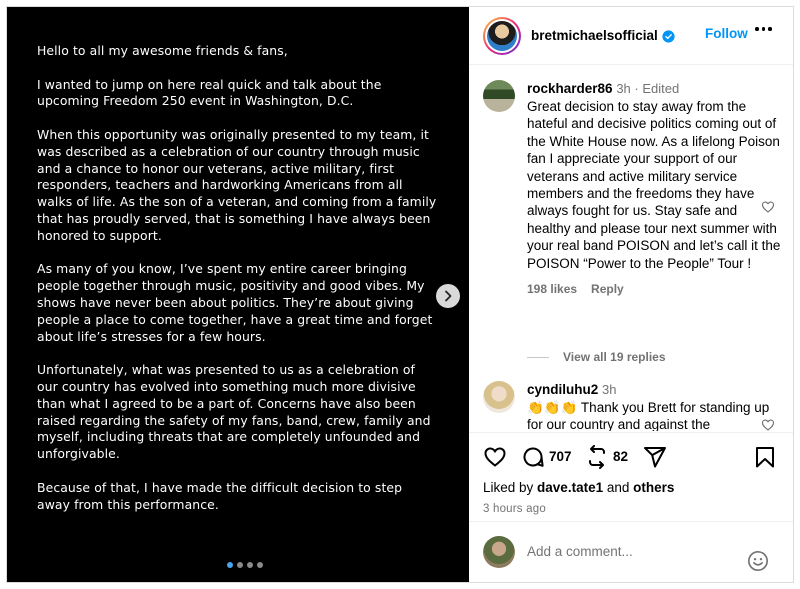 The height and width of the screenshot is (589, 800). What do you see at coordinates (597, 457) in the screenshot?
I see `repost-icon` at bounding box center [597, 457].